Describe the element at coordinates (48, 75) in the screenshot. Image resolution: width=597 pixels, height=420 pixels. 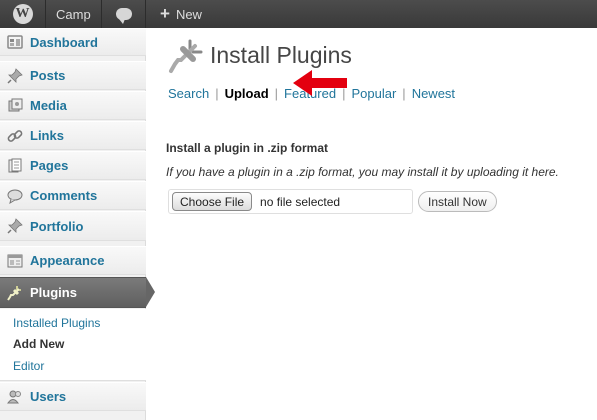
I see `sidebar-item-label: Posts` at that location.